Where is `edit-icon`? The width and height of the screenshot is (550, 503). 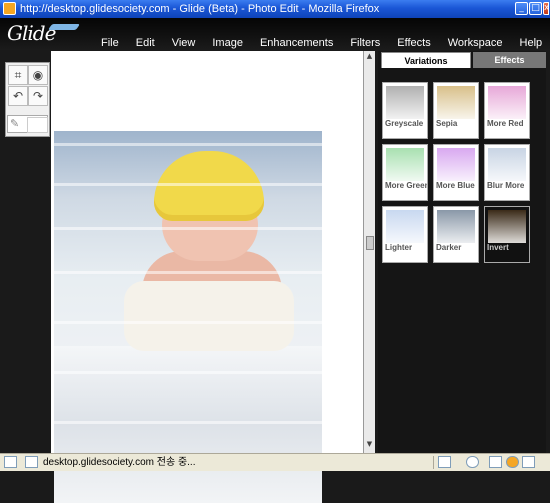
edit-icon is located at coordinates (444, 462).